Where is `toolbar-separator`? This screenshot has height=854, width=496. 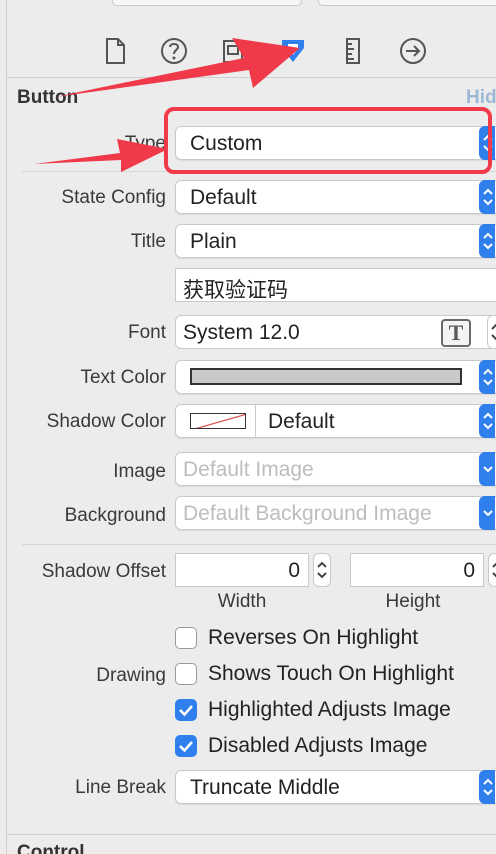
toolbar-separator is located at coordinates (251, 77).